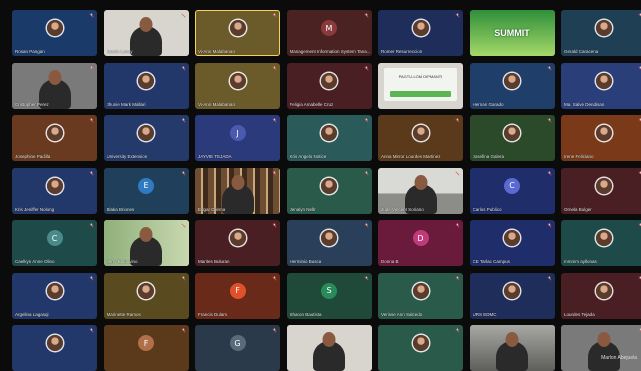 The height and width of the screenshot is (371, 641). I want to click on participant-tile: Romer Resurreccion, so click(420, 33).